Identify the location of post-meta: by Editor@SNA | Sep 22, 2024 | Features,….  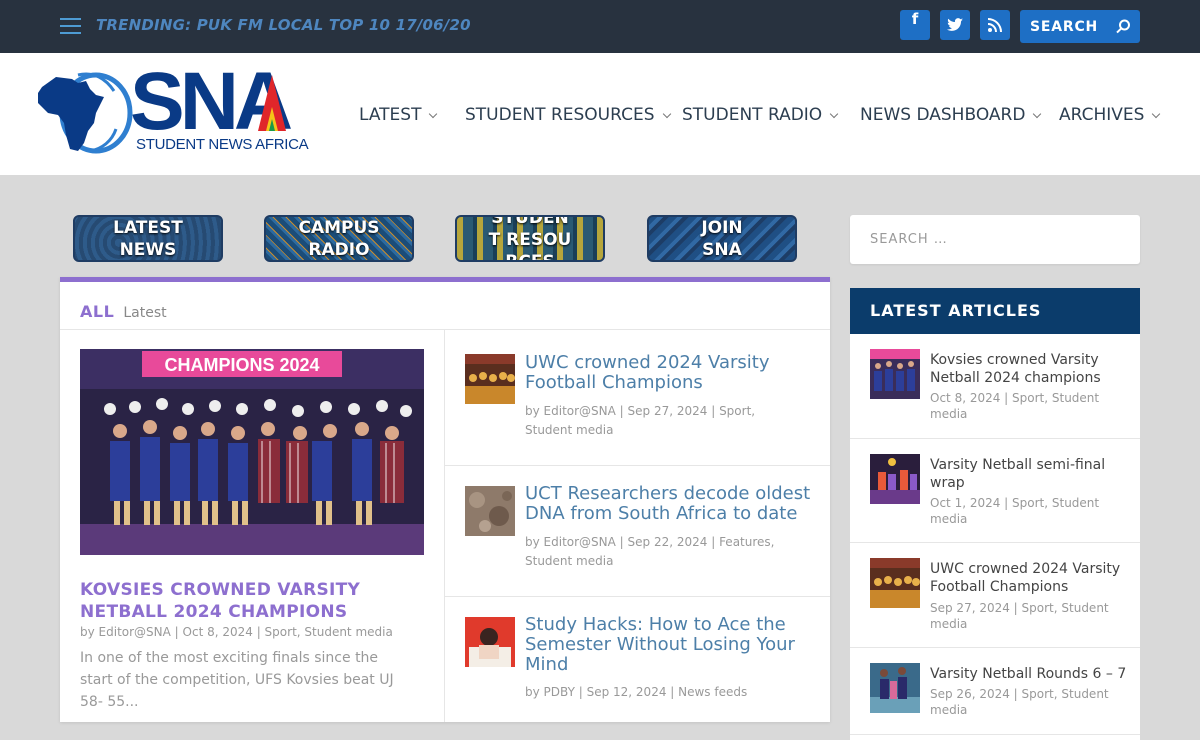
(650, 551).